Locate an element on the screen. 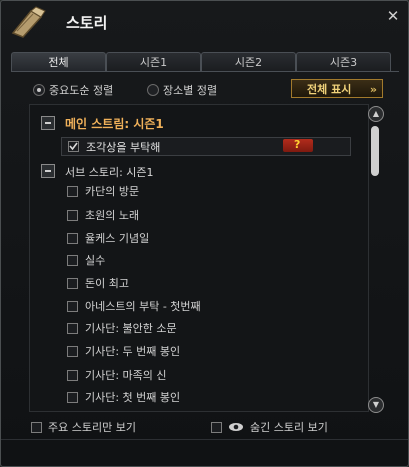 This screenshot has height=467, width=409. show-all-button: 전체 표시 » is located at coordinates (337, 88).